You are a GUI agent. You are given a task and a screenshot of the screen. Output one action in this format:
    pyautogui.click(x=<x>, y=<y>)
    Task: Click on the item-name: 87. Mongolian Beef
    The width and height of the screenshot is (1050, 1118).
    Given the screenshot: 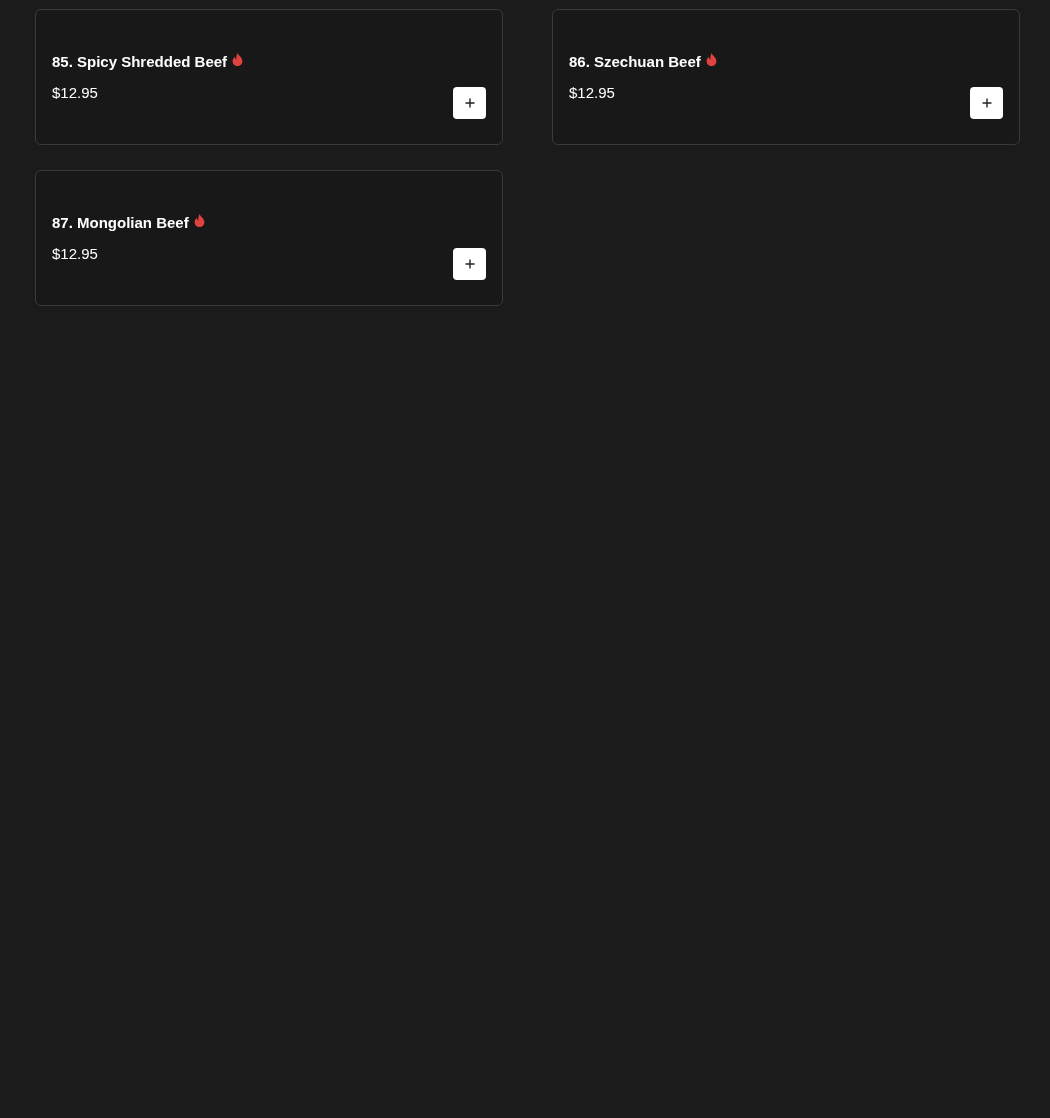 What is the action you would take?
    pyautogui.click(x=120, y=222)
    